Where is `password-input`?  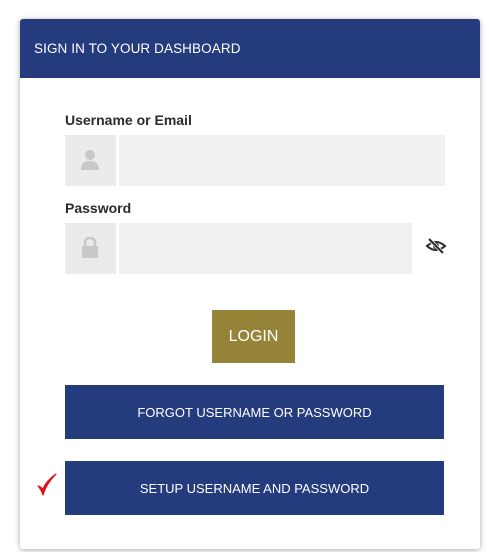 password-input is located at coordinates (265, 248).